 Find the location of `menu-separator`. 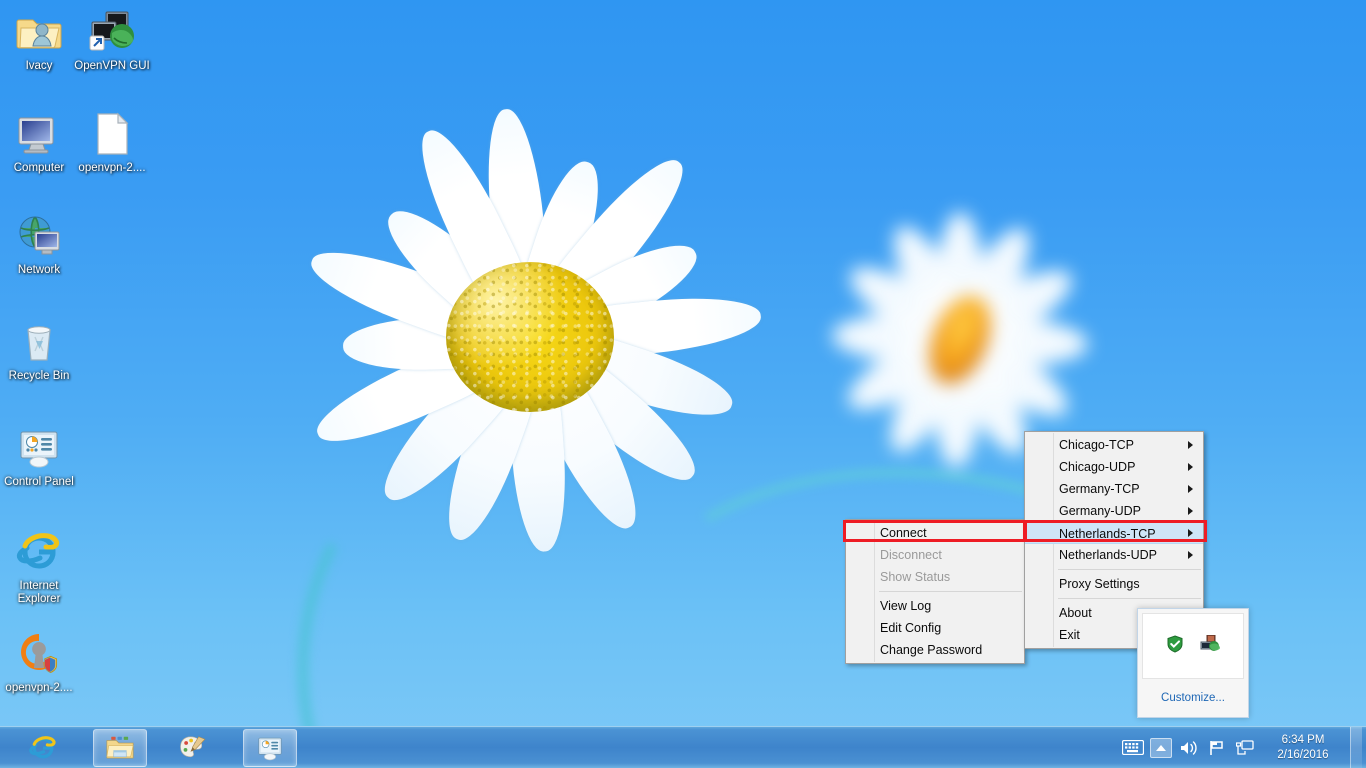

menu-separator is located at coordinates (950, 591).